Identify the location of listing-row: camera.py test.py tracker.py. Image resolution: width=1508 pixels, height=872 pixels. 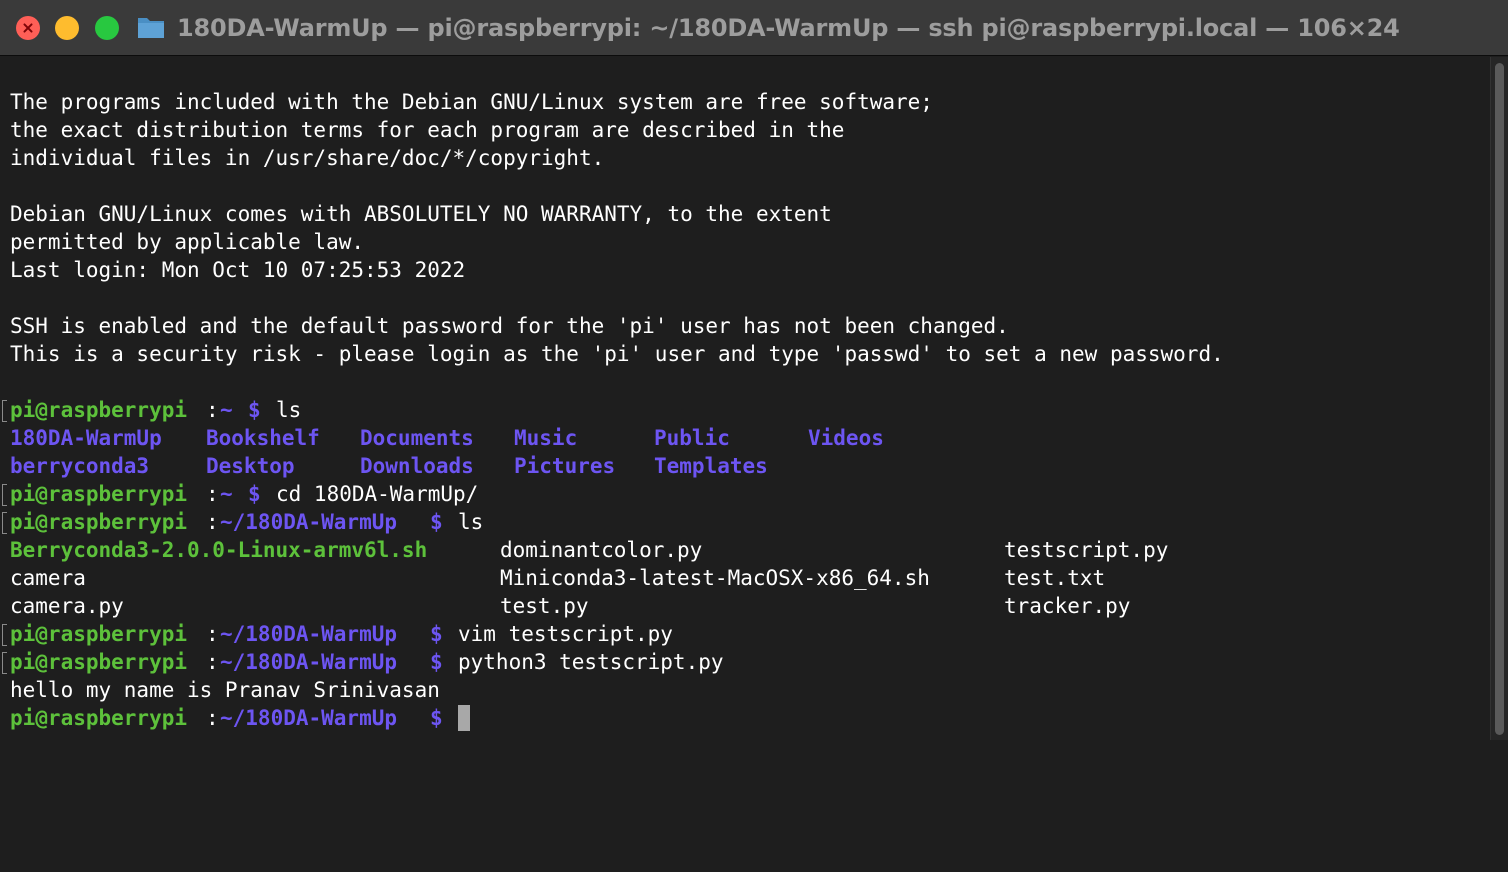
(570, 606).